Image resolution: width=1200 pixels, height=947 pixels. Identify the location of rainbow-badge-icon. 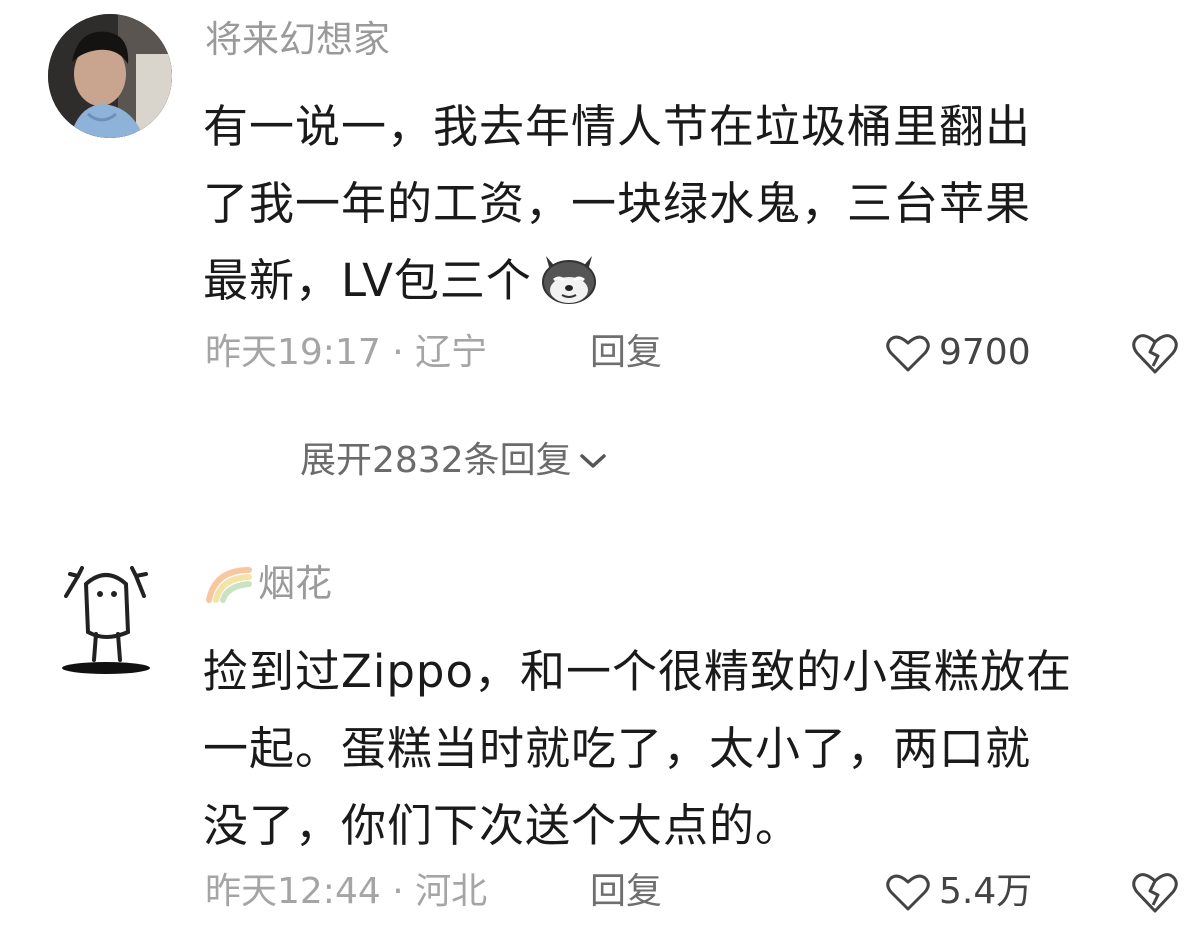
(229, 585).